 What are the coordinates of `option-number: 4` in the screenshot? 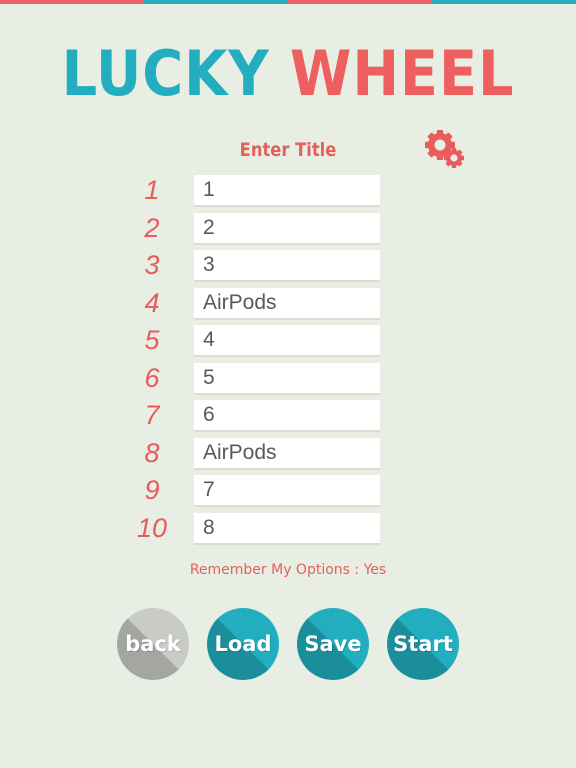 It's located at (152, 302).